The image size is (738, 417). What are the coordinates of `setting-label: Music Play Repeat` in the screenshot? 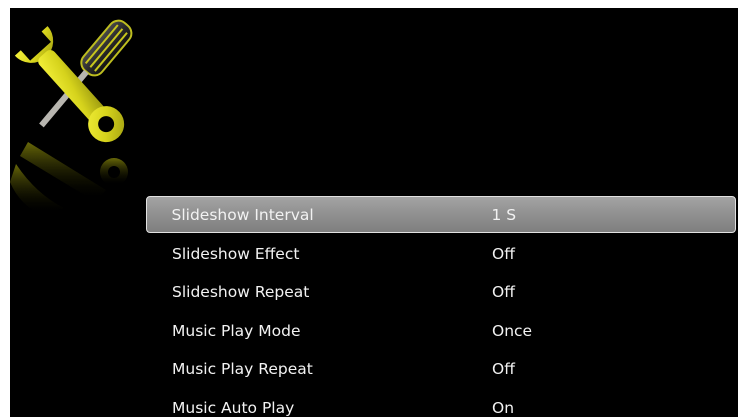 It's located at (242, 369).